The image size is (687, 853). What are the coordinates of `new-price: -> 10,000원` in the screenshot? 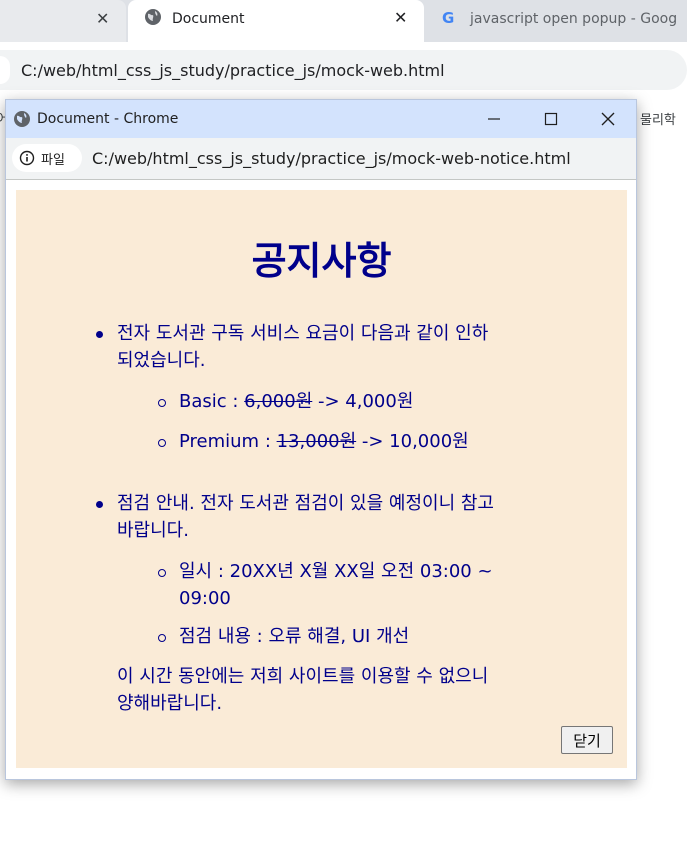 It's located at (412, 441).